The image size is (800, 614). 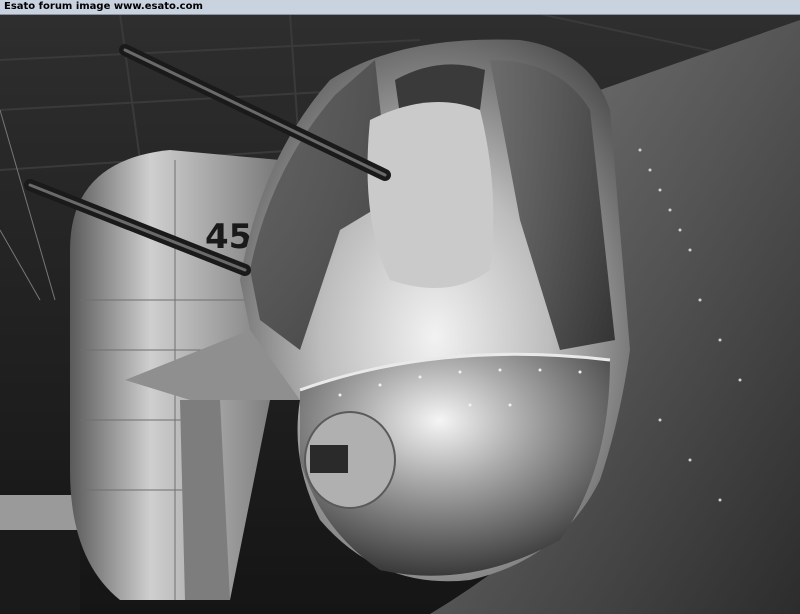 I want to click on gun-port-opening, so click(x=329, y=459).